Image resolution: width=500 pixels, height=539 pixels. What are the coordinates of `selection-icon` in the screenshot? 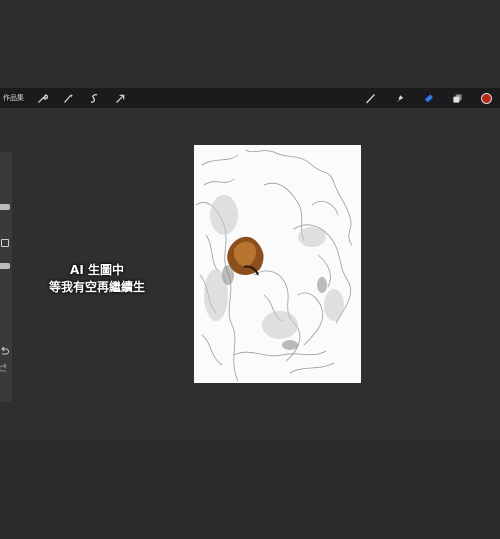 It's located at (94, 98).